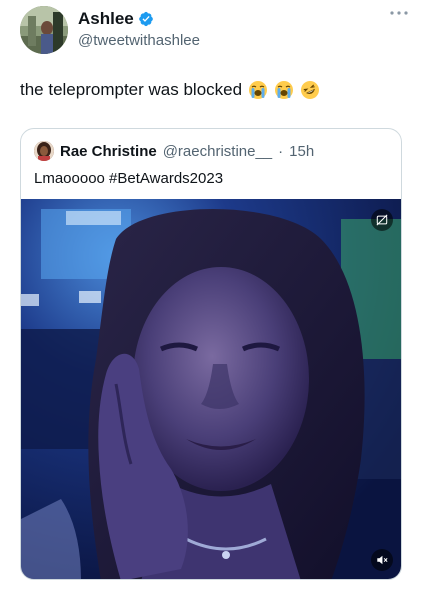 The height and width of the screenshot is (600, 423). I want to click on quoted-author-avatar, so click(44, 151).